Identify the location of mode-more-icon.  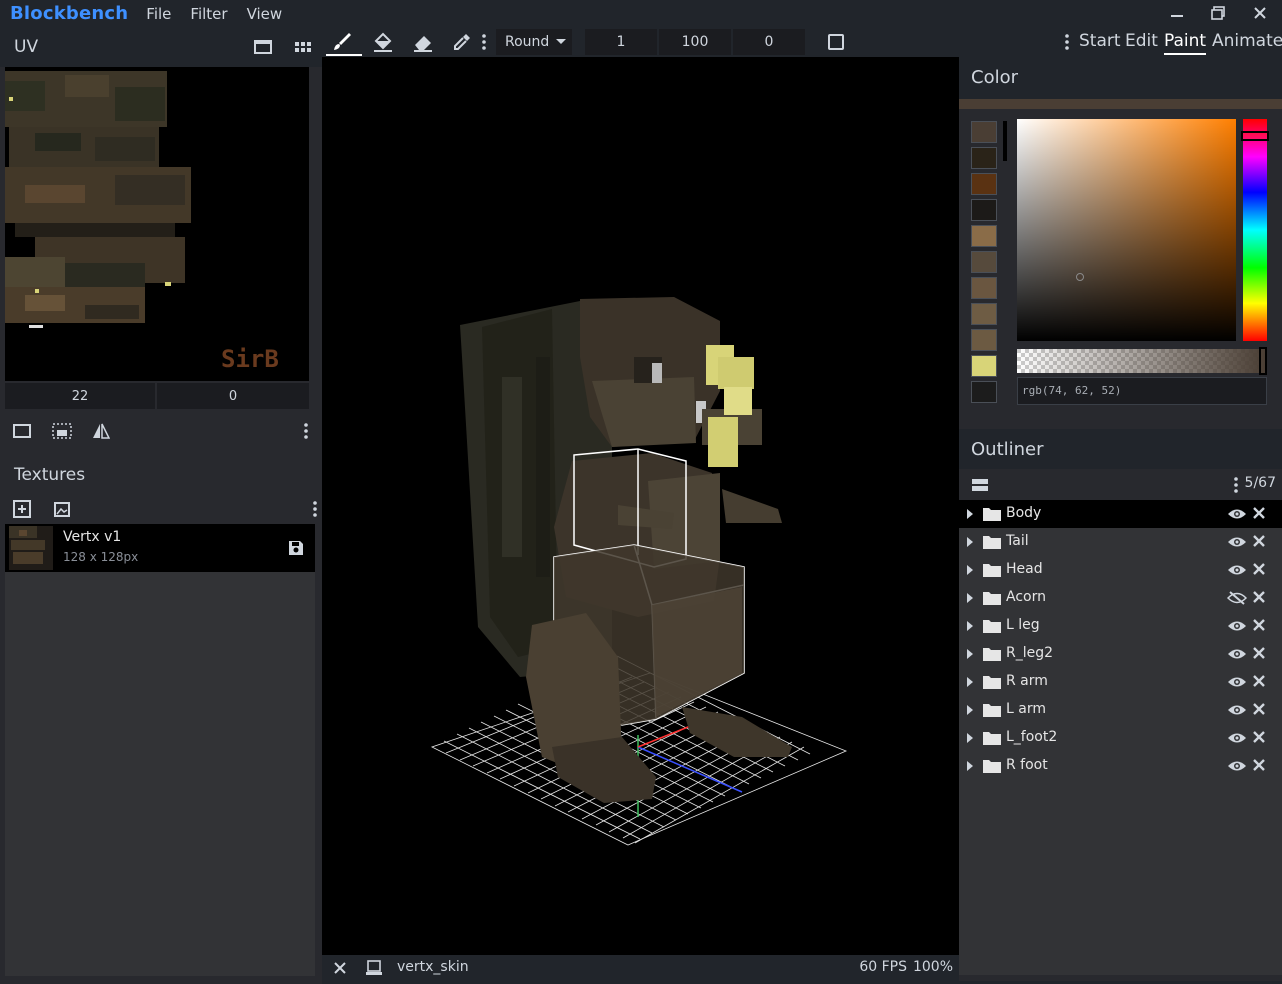
(1067, 42).